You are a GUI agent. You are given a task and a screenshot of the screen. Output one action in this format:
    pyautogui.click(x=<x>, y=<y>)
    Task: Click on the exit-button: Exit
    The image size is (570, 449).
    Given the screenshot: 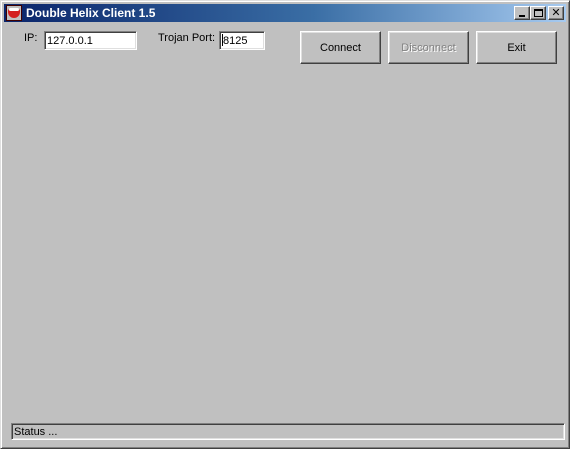 What is the action you would take?
    pyautogui.click(x=516, y=47)
    